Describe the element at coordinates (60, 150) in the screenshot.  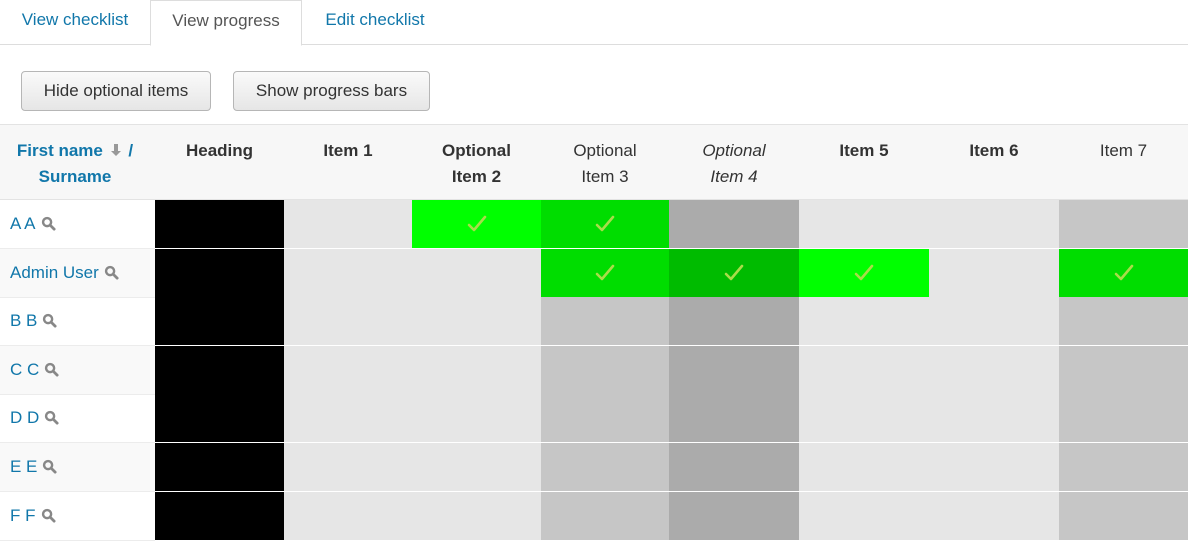
I see `first-name-sort-link: First name` at that location.